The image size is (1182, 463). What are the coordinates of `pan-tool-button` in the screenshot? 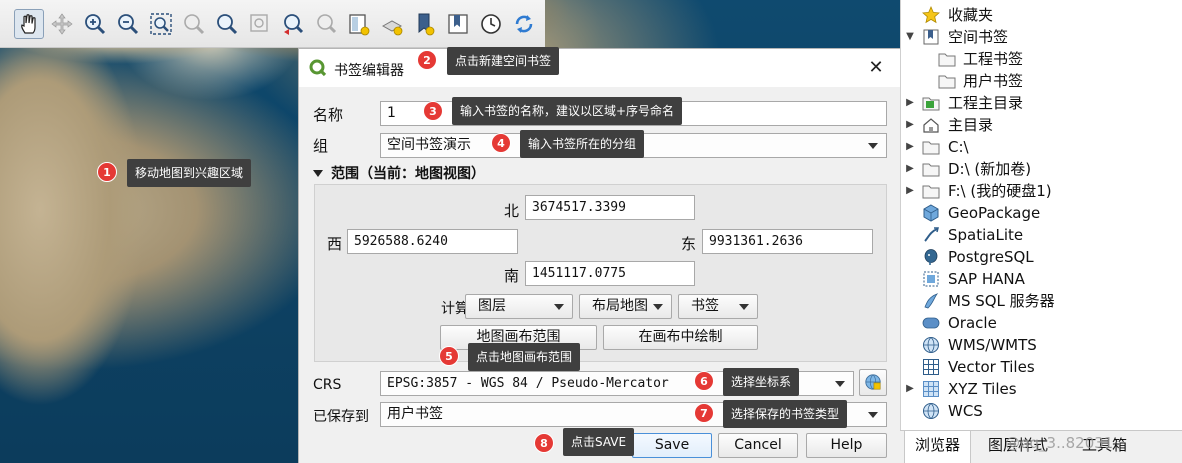 It's located at (29, 23).